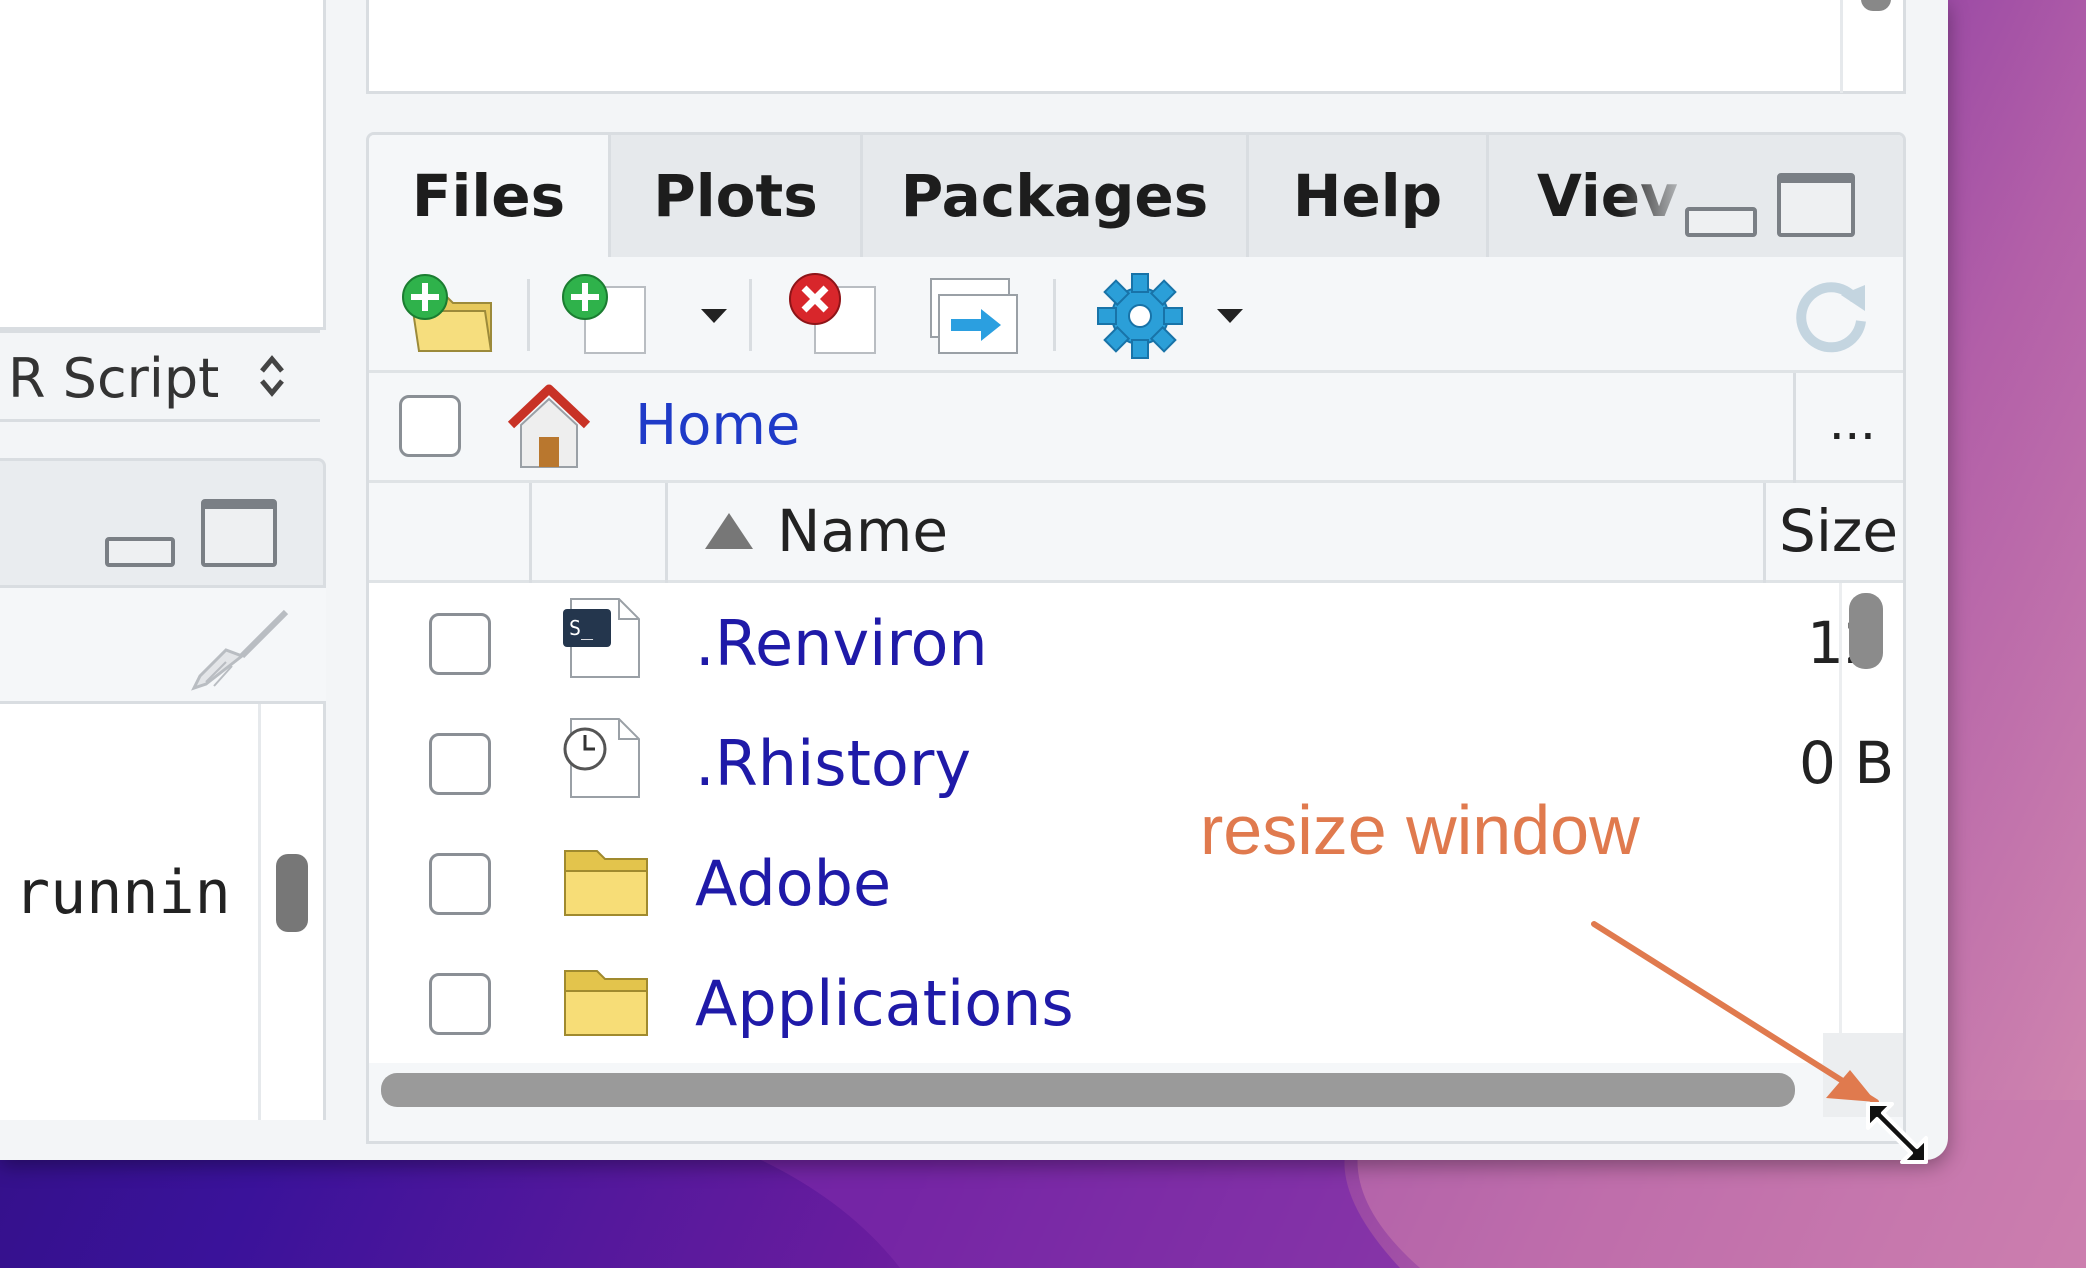  I want to click on tab-packages: Packages, so click(1056, 196).